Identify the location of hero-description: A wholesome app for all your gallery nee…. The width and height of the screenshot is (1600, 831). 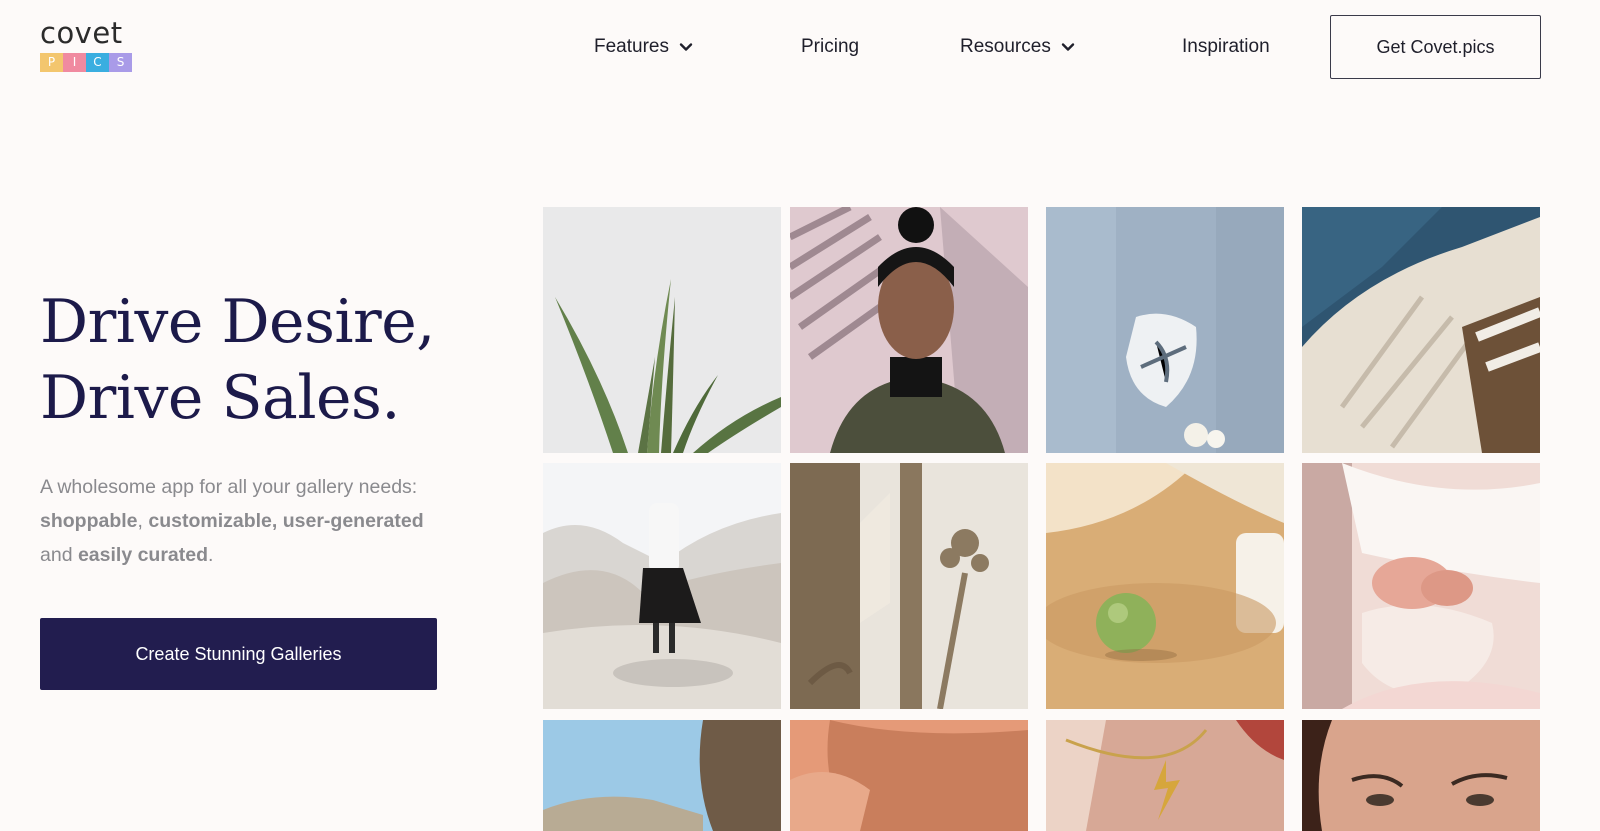
(240, 521).